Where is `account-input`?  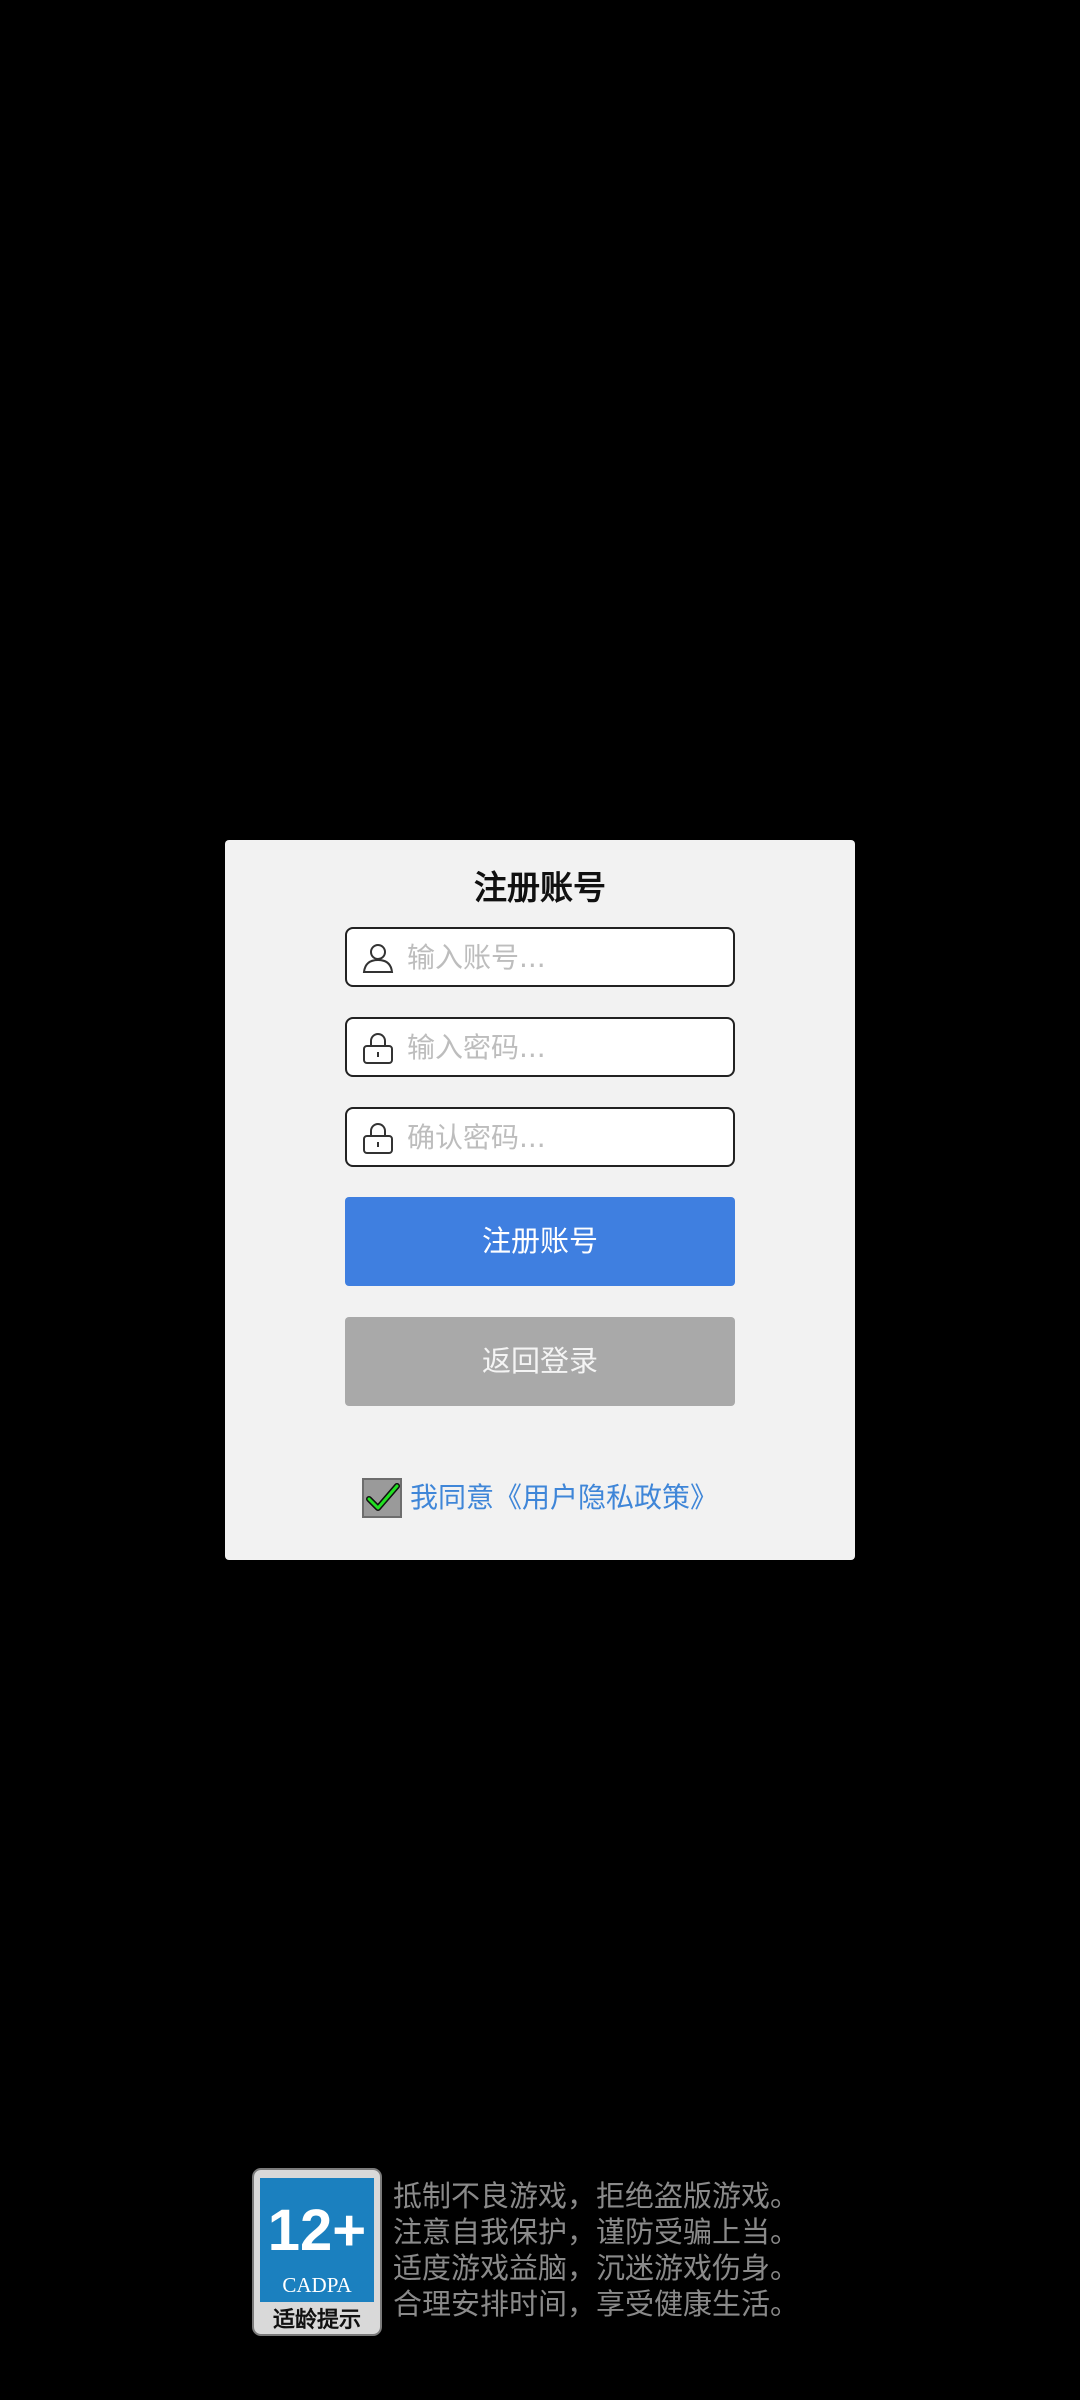
account-input is located at coordinates (566, 957).